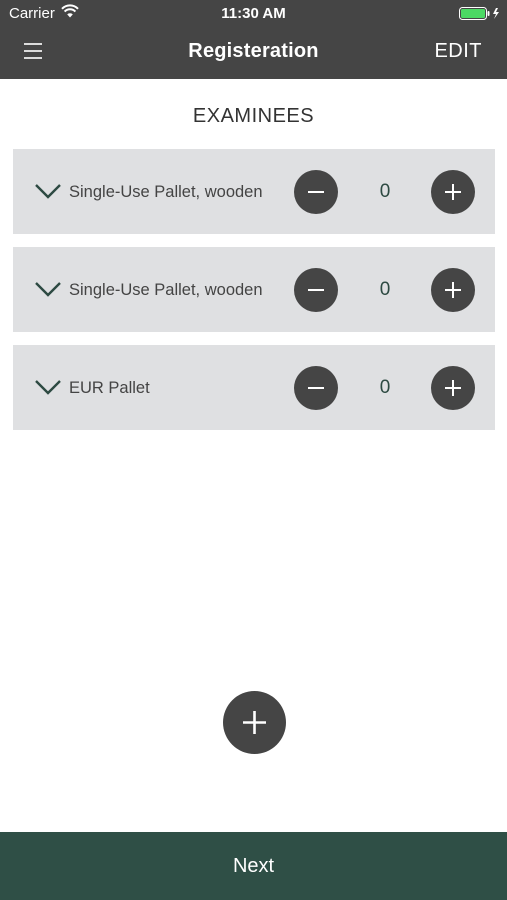  What do you see at coordinates (479, 13) in the screenshot?
I see `battery-icon` at bounding box center [479, 13].